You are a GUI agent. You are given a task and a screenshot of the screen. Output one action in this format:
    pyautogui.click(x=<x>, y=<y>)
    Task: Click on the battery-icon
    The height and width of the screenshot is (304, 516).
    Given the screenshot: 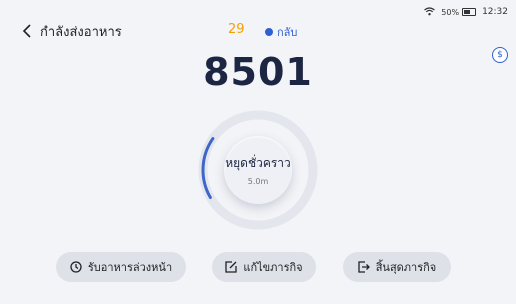 What is the action you would take?
    pyautogui.click(x=469, y=12)
    